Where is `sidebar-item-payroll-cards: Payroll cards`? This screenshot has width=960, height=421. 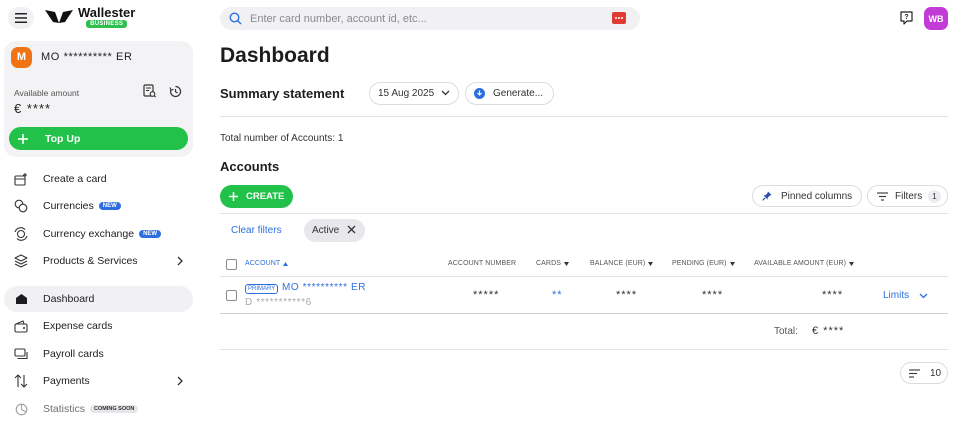
sidebar-item-payroll-cards: Payroll cards is located at coordinates (98, 354).